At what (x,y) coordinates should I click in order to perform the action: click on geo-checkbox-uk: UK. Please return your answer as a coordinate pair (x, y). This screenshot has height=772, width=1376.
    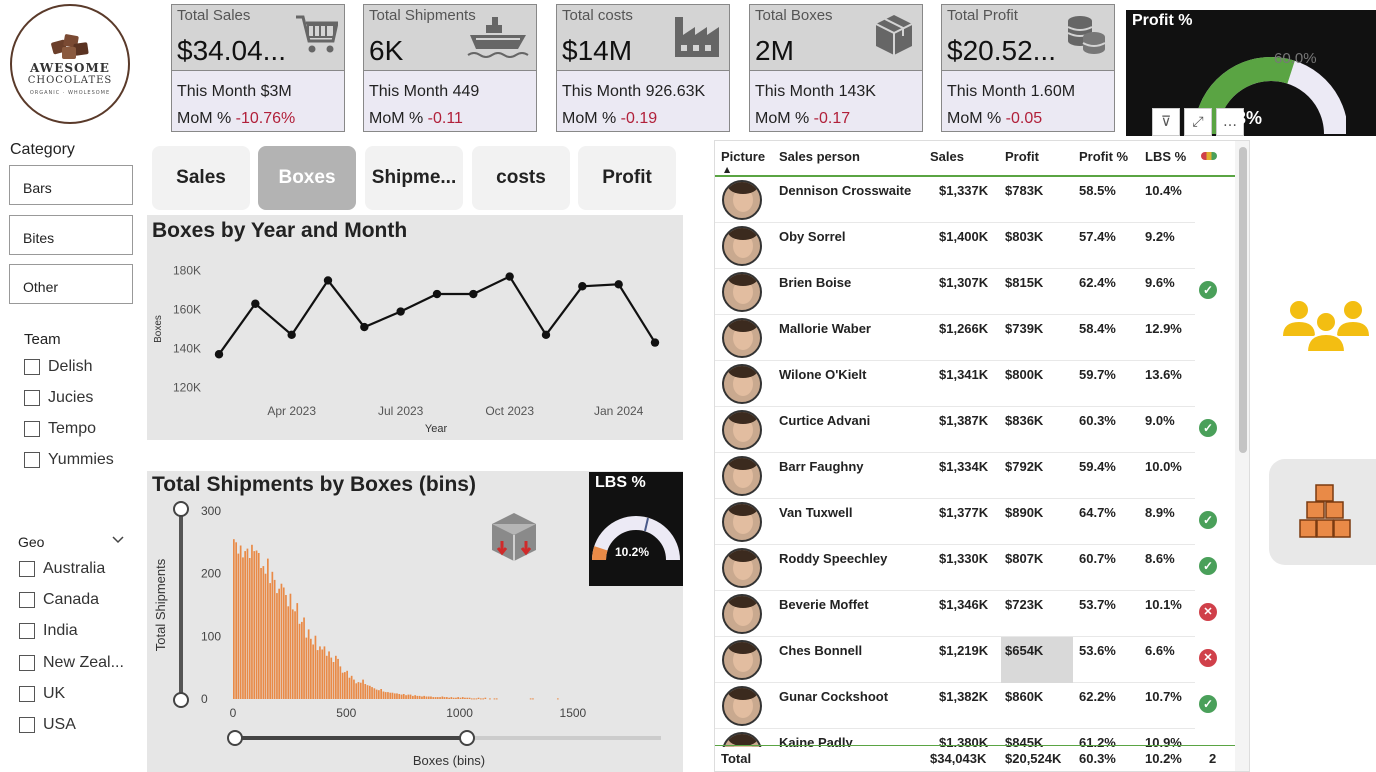
    Looking at the image, I should click on (42, 694).